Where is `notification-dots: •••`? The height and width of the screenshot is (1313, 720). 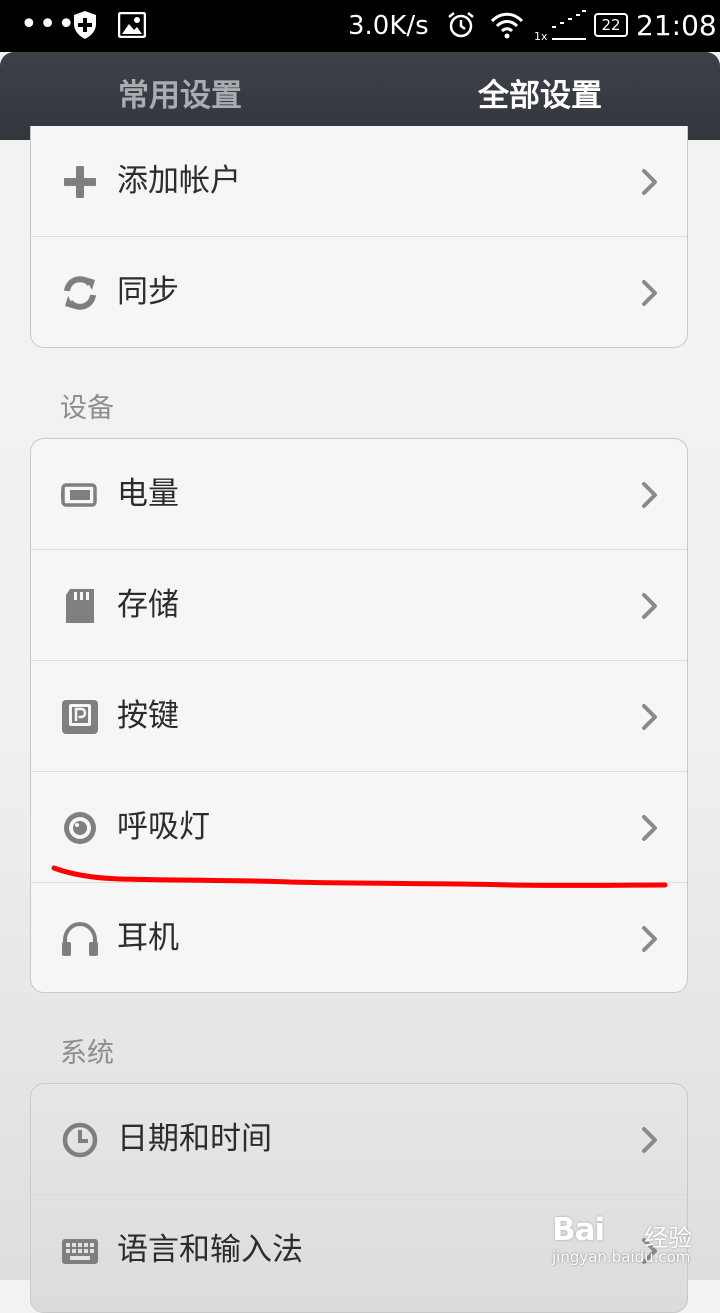
notification-dots: ••• is located at coordinates (48, 24).